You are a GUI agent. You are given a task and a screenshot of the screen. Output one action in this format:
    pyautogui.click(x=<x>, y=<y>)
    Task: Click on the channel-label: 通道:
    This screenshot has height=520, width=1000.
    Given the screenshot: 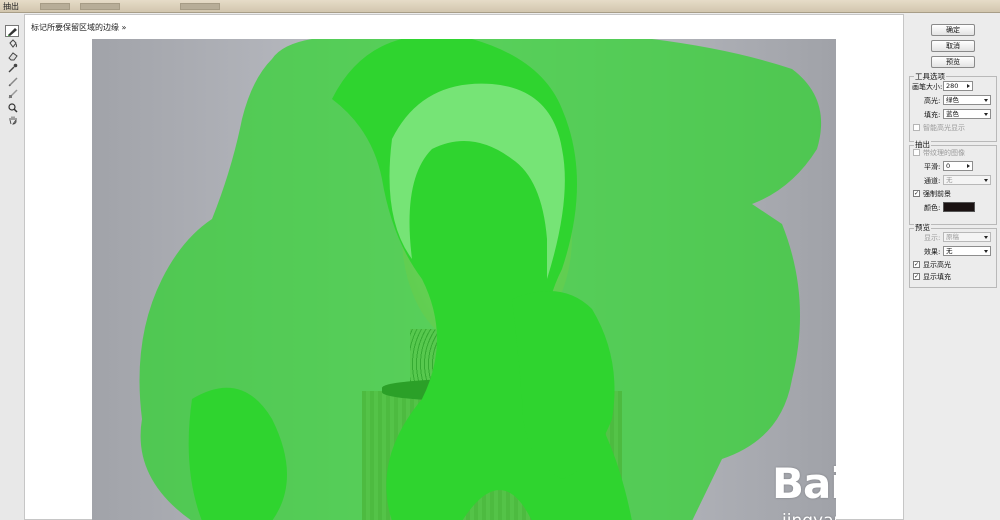 What is the action you would take?
    pyautogui.click(x=932, y=181)
    